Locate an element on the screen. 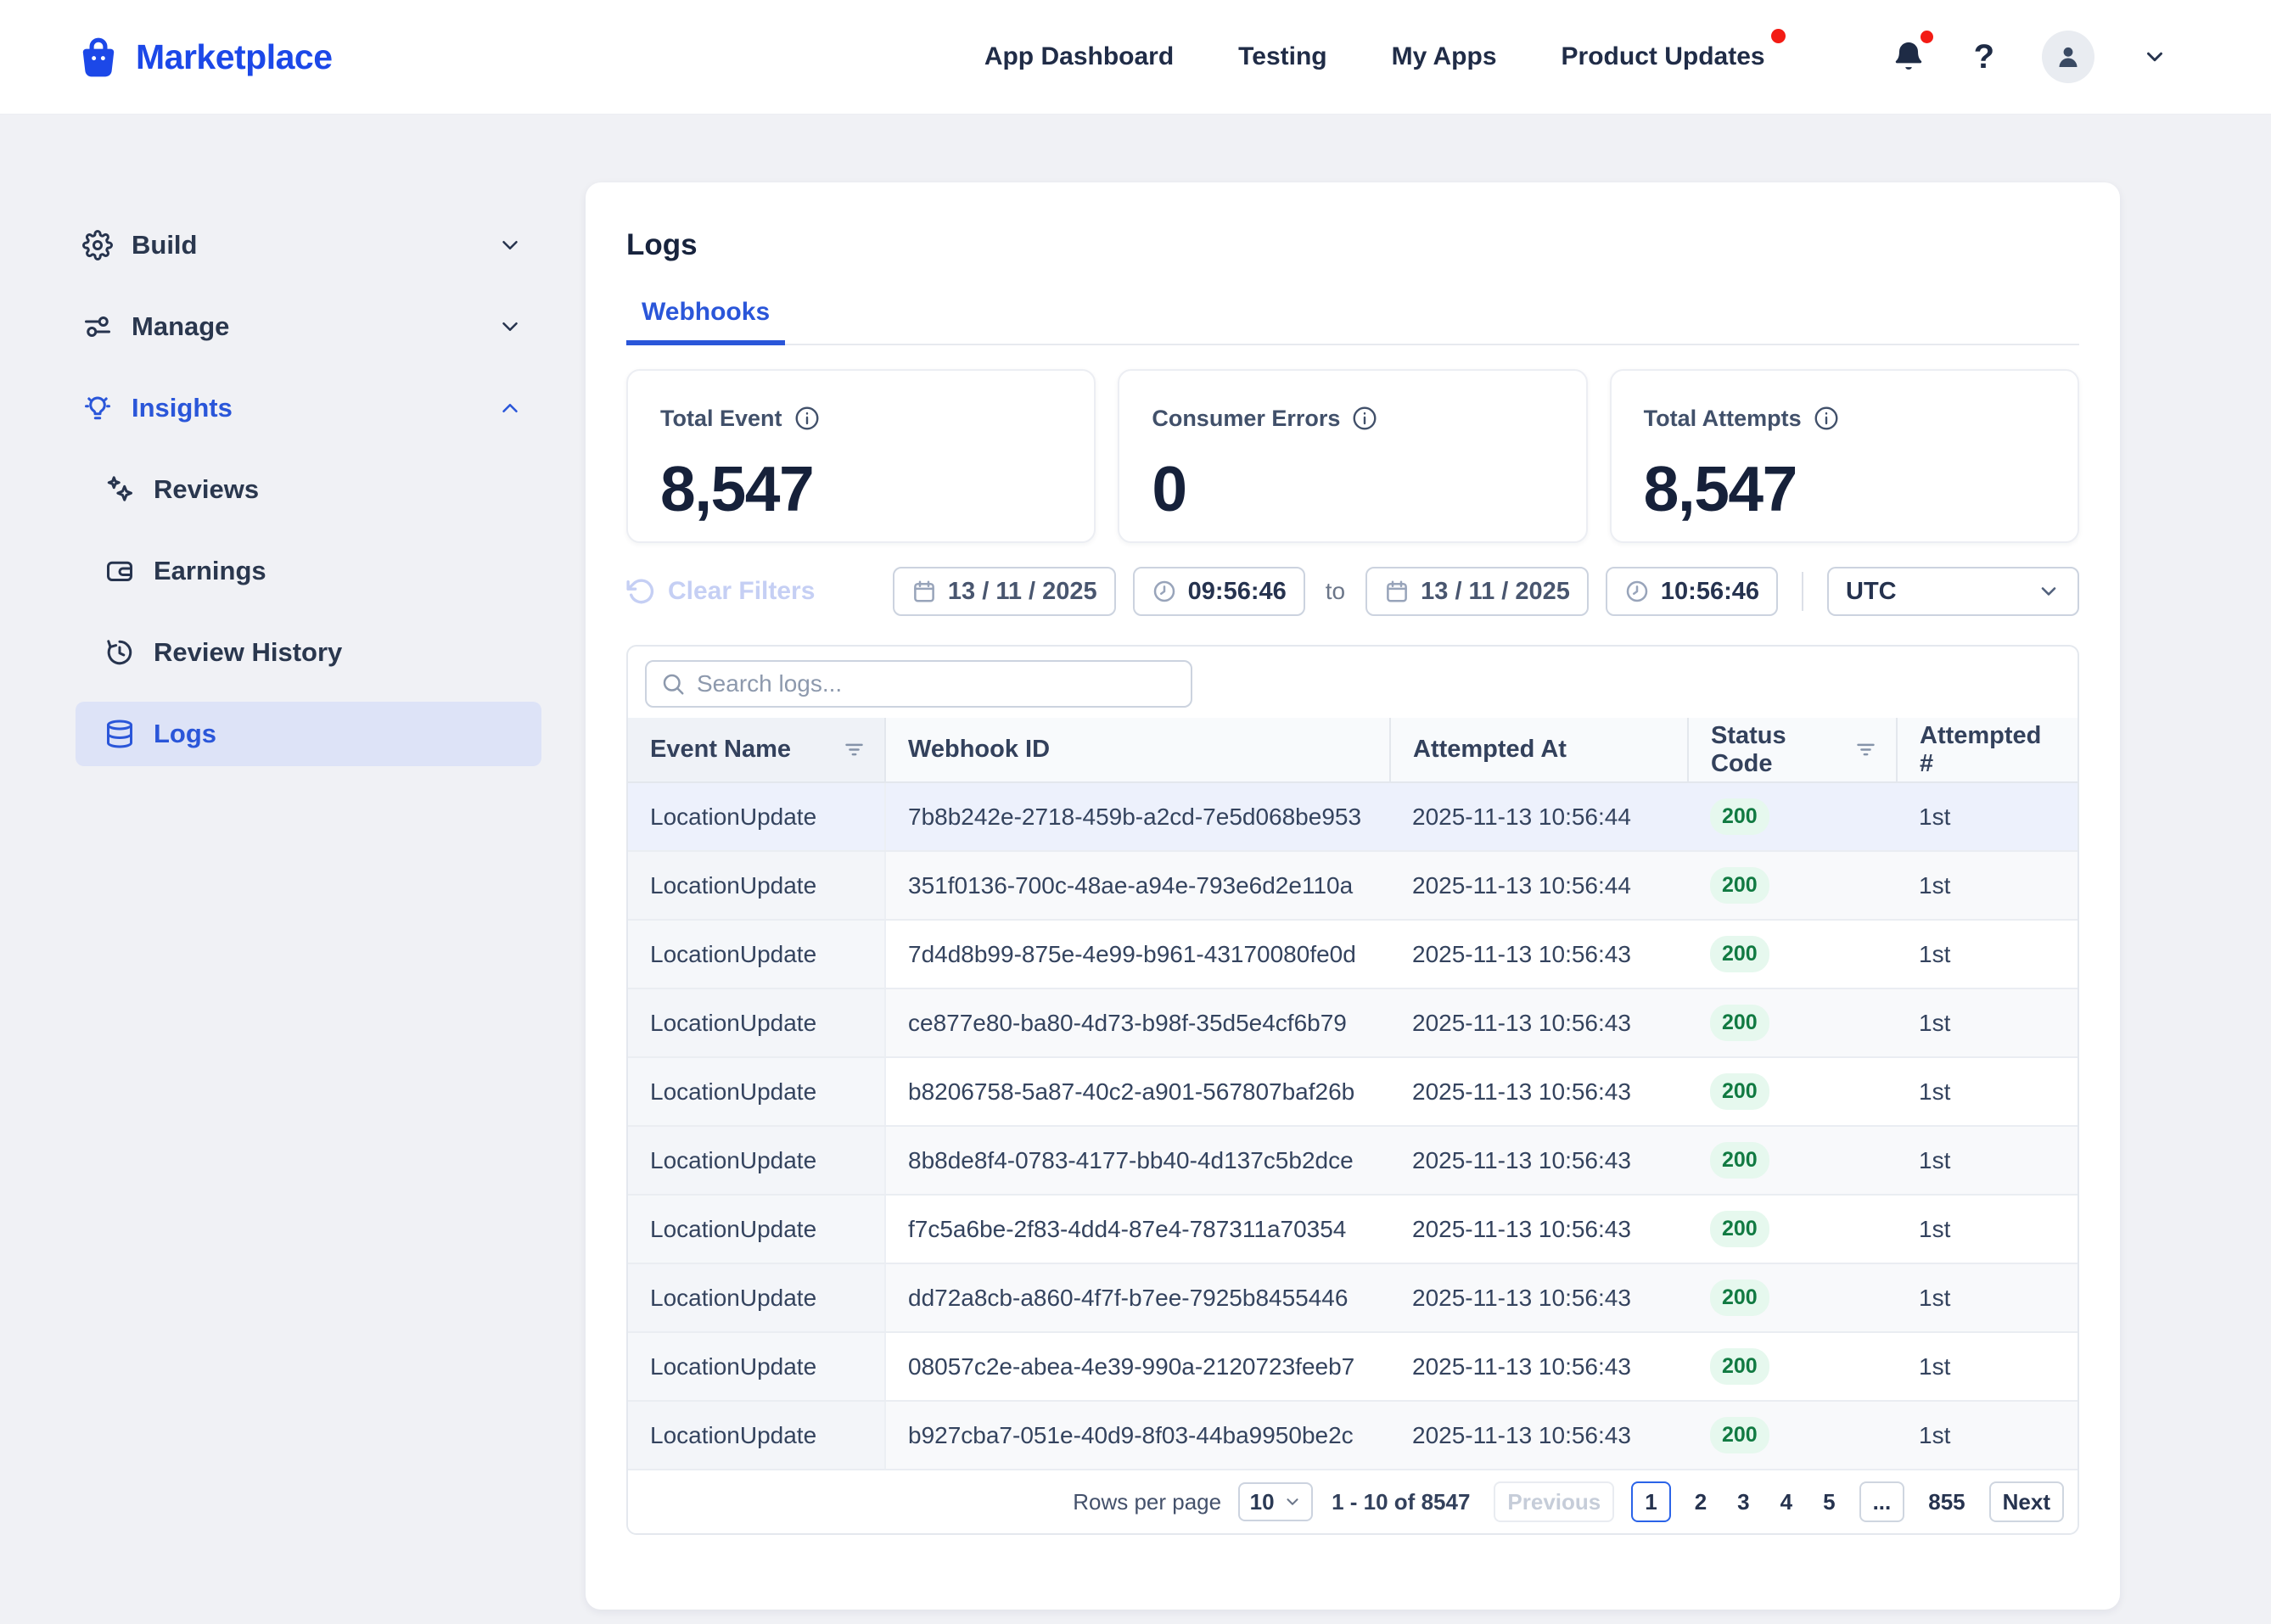 The height and width of the screenshot is (1624, 2271). column-header-attempted-at: Attempted At is located at coordinates (1539, 750).